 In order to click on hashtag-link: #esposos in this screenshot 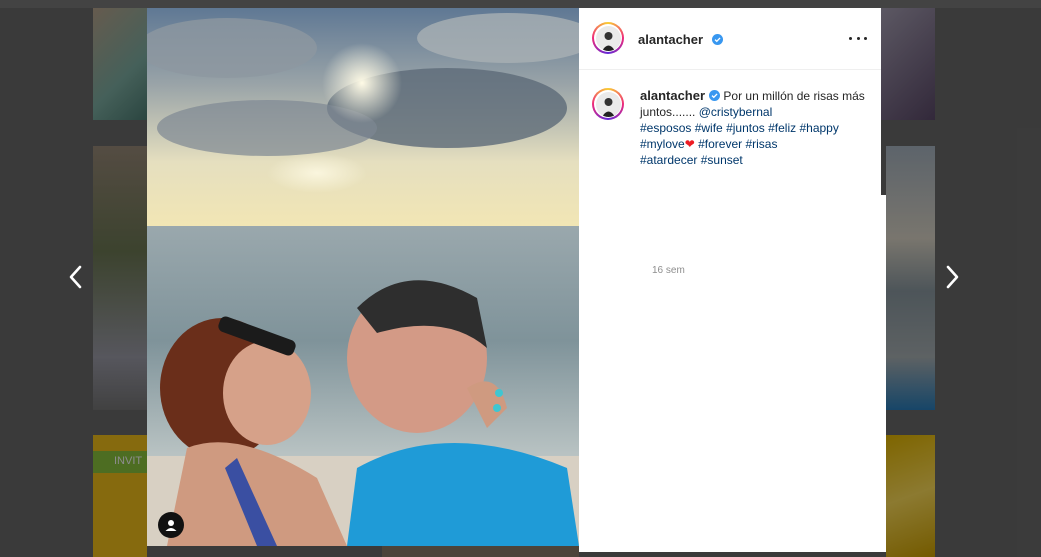, I will do `click(665, 128)`.